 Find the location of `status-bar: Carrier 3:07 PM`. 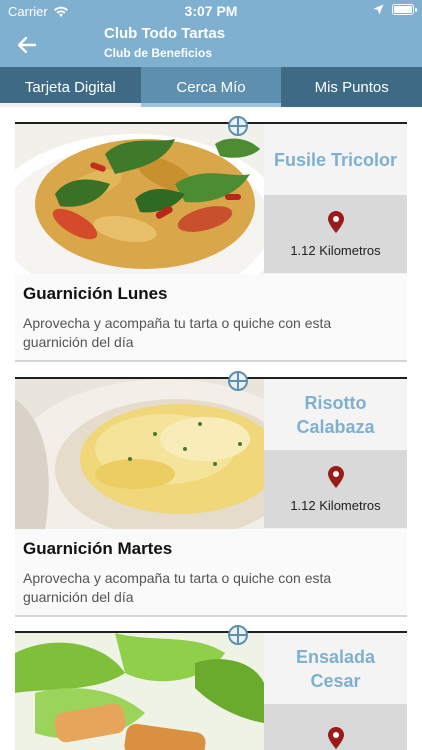

status-bar: Carrier 3:07 PM is located at coordinates (211, 11).